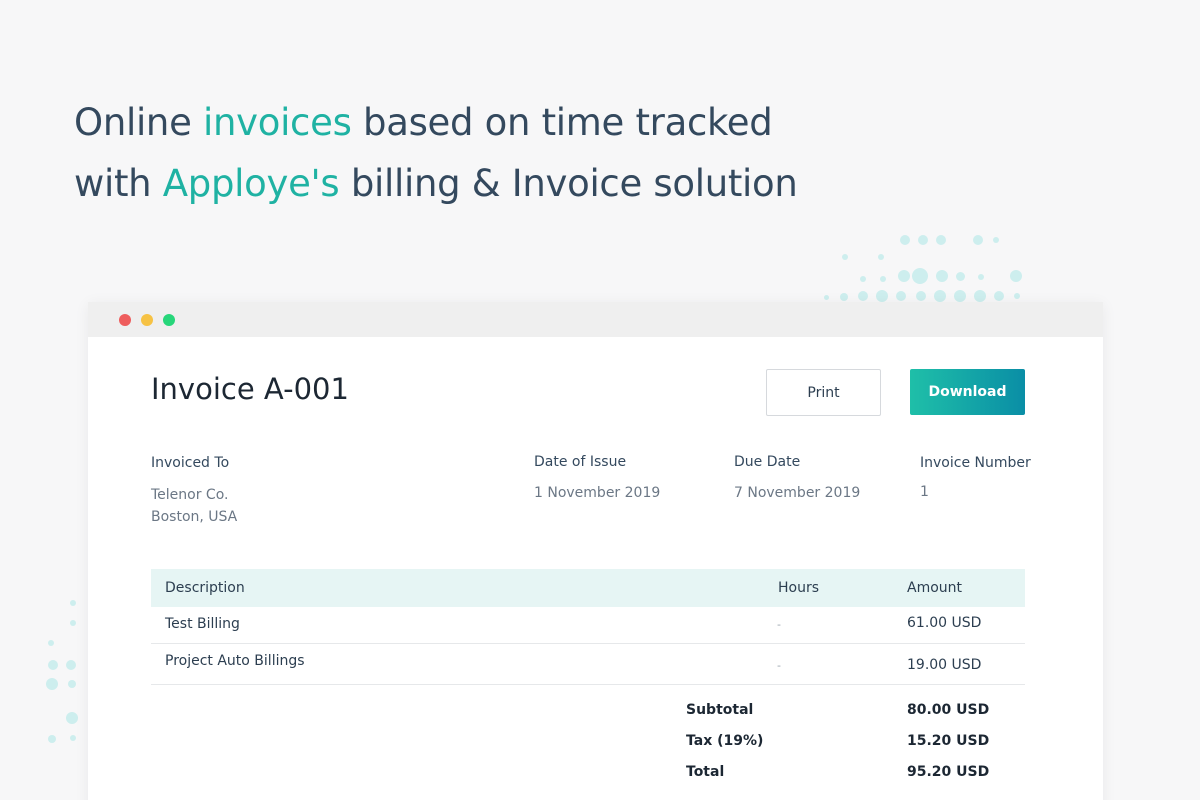  I want to click on date-of-issue-label: Date of Issue, so click(580, 462).